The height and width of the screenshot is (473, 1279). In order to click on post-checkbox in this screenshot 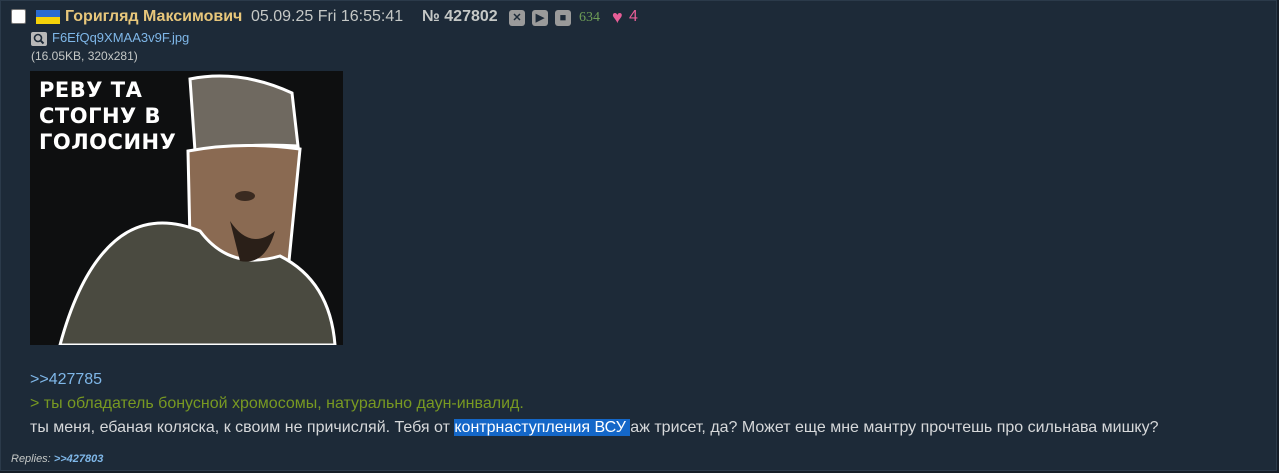, I will do `click(18, 16)`.